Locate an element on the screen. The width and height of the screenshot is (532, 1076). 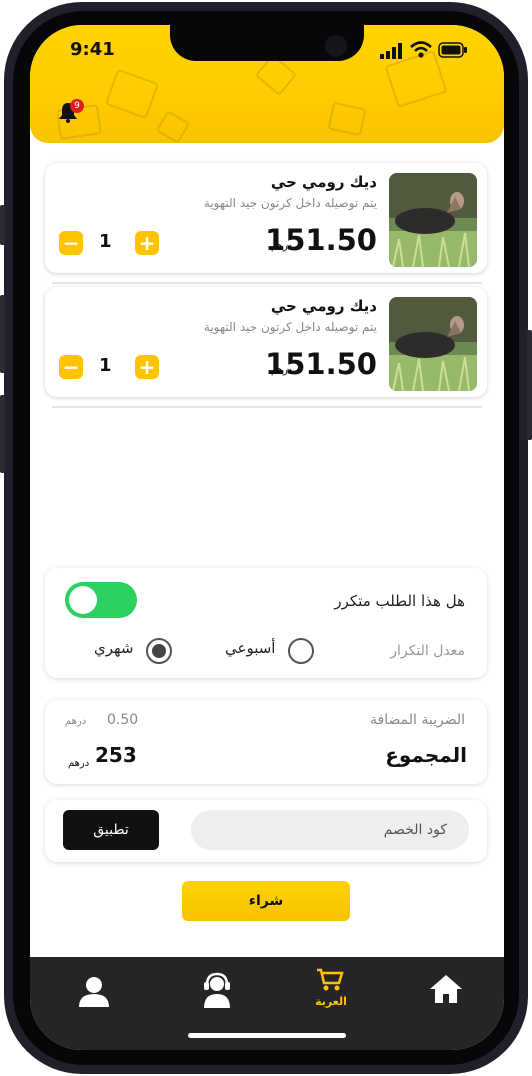
monthly-radio is located at coordinates (159, 651).